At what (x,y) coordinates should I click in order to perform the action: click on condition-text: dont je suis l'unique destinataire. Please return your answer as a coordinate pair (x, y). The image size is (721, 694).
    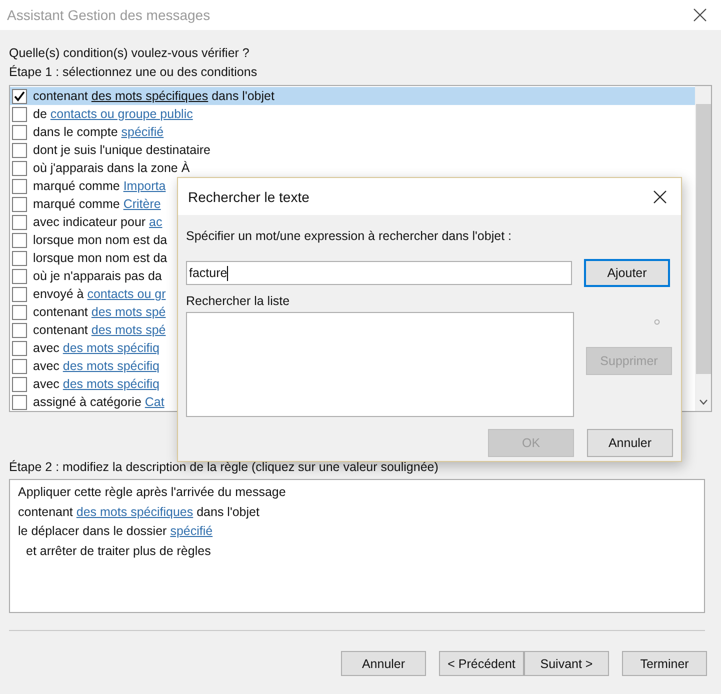
    Looking at the image, I should click on (122, 150).